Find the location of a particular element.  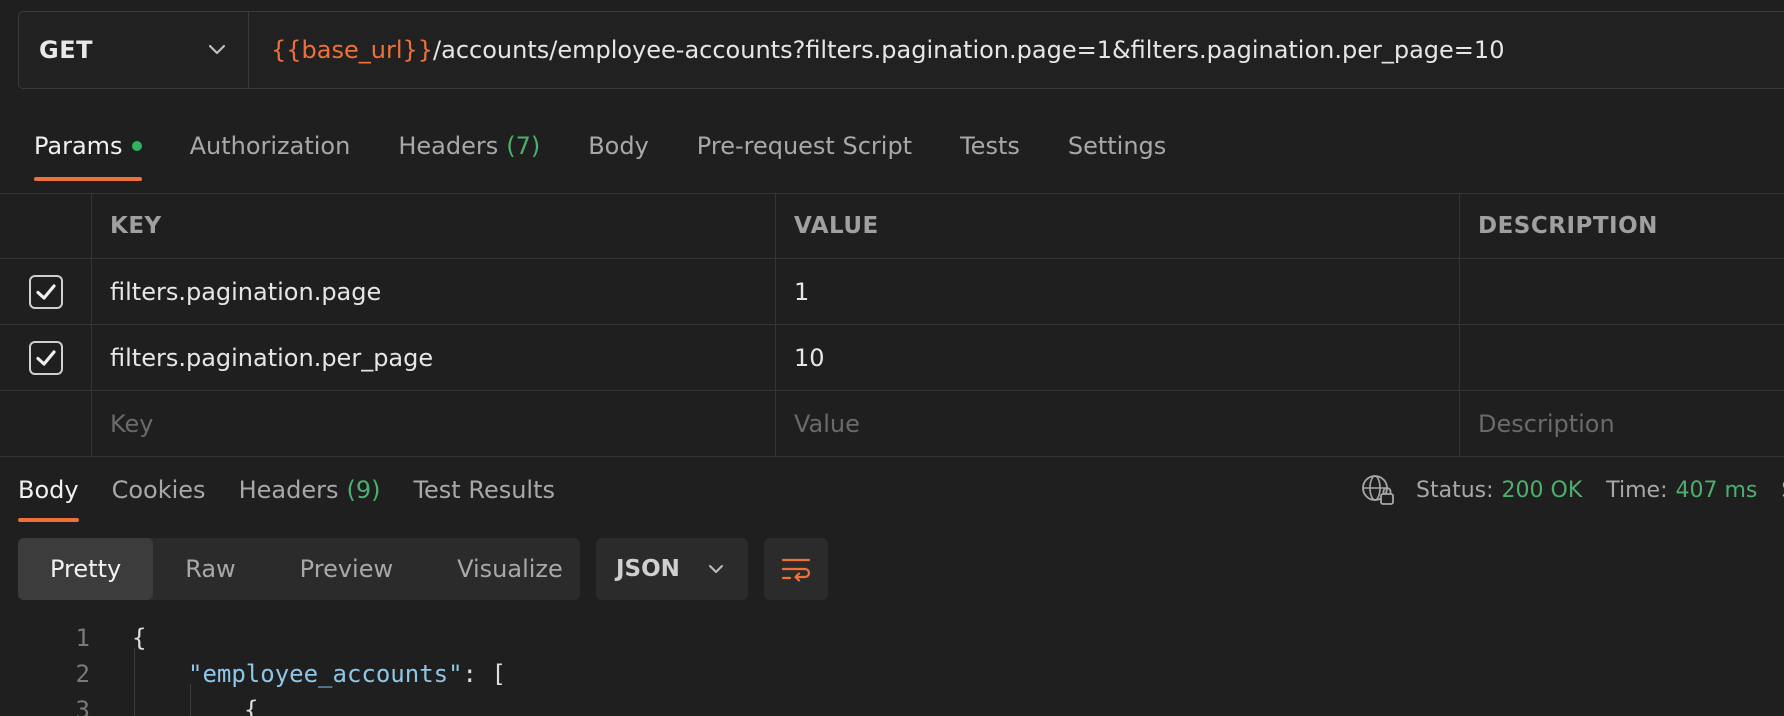

method-label: GET is located at coordinates (66, 50).